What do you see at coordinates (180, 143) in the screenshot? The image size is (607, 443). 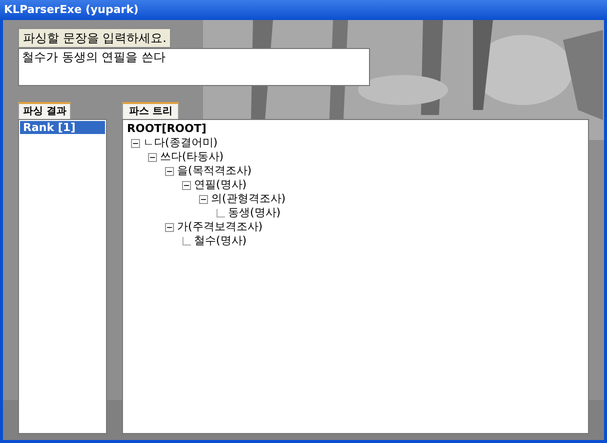 I see `tree-node: ㄴ다(종결어미)` at bounding box center [180, 143].